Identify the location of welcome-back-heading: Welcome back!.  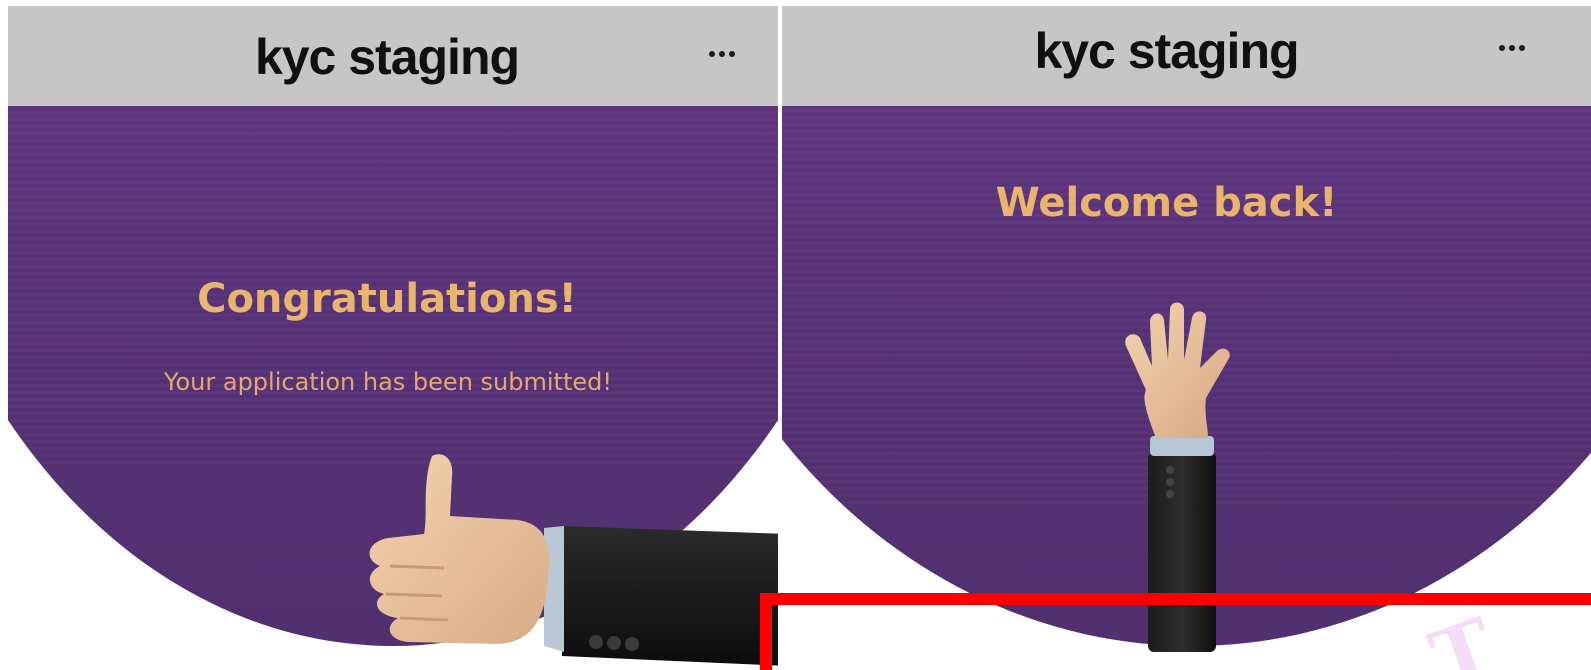
(1166, 203).